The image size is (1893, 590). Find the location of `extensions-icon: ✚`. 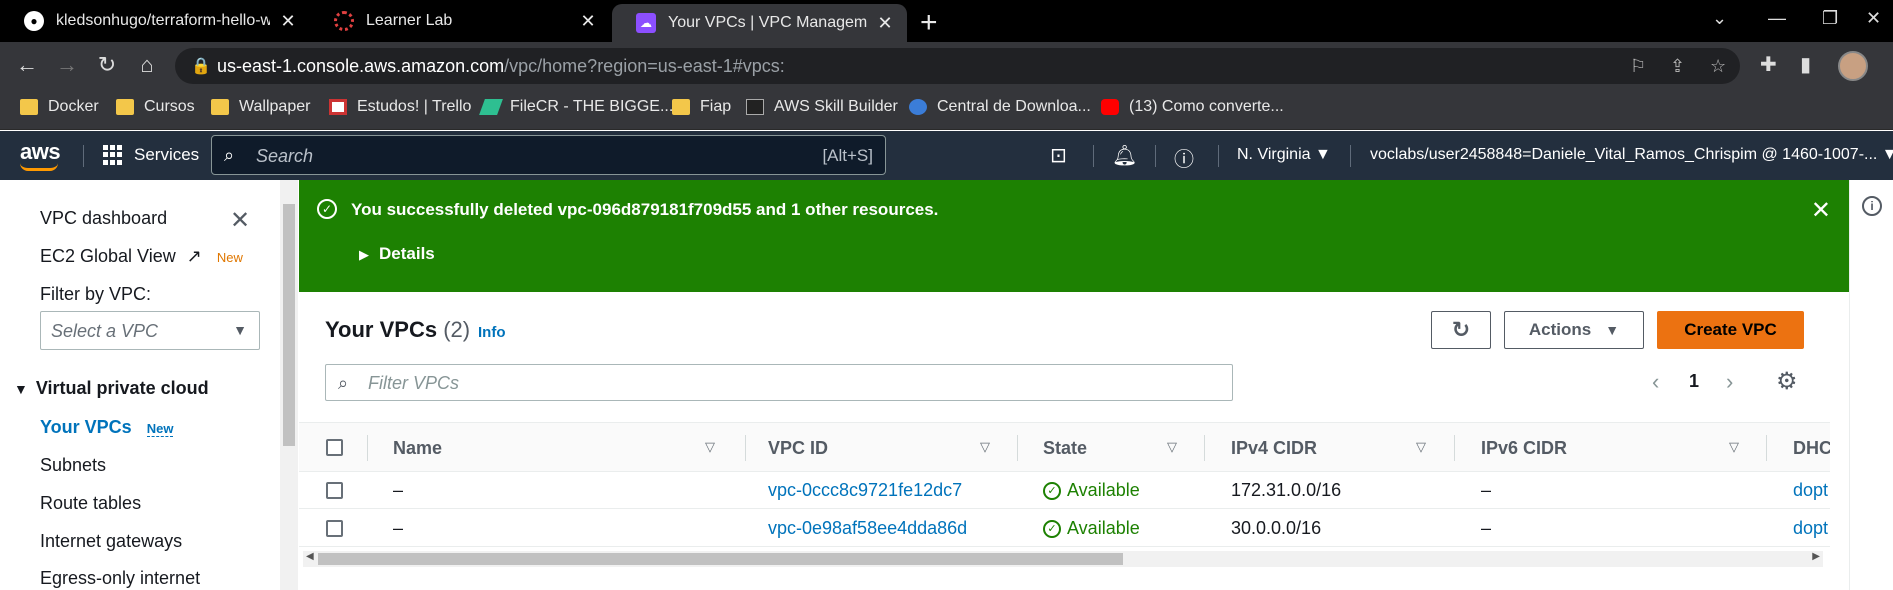

extensions-icon: ✚ is located at coordinates (1768, 64).